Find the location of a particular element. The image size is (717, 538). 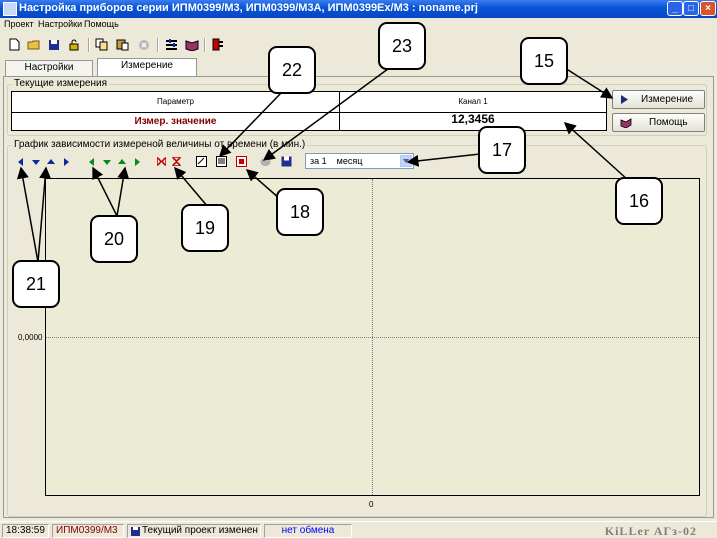

maximize-button: □ is located at coordinates (691, 8).